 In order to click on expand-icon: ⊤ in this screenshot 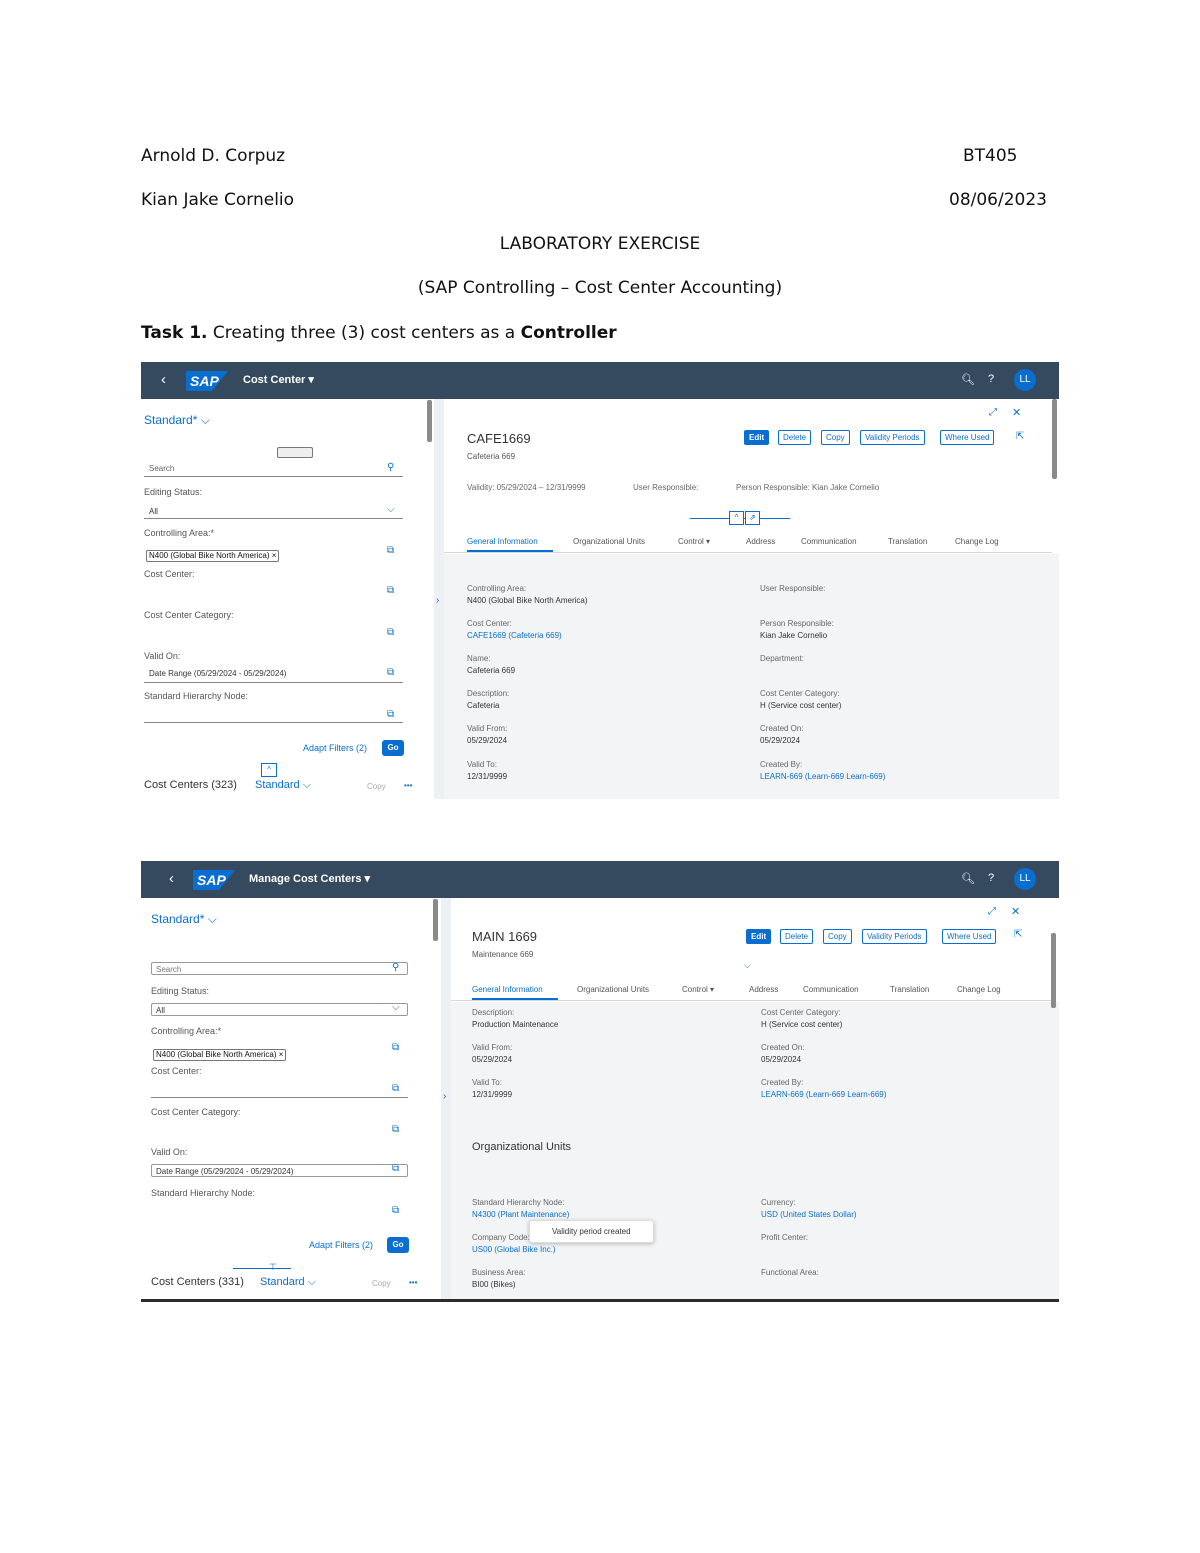, I will do `click(273, 1267)`.